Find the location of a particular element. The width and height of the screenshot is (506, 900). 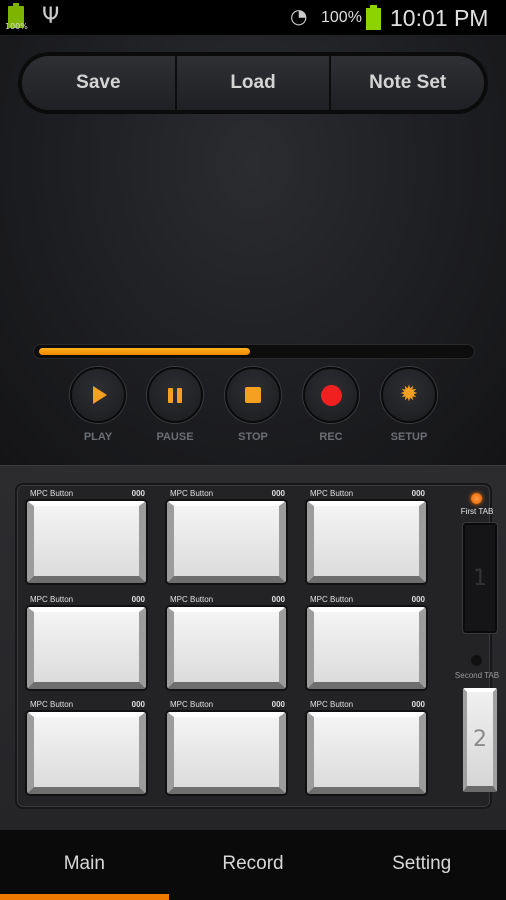

pause-icon is located at coordinates (175, 395).